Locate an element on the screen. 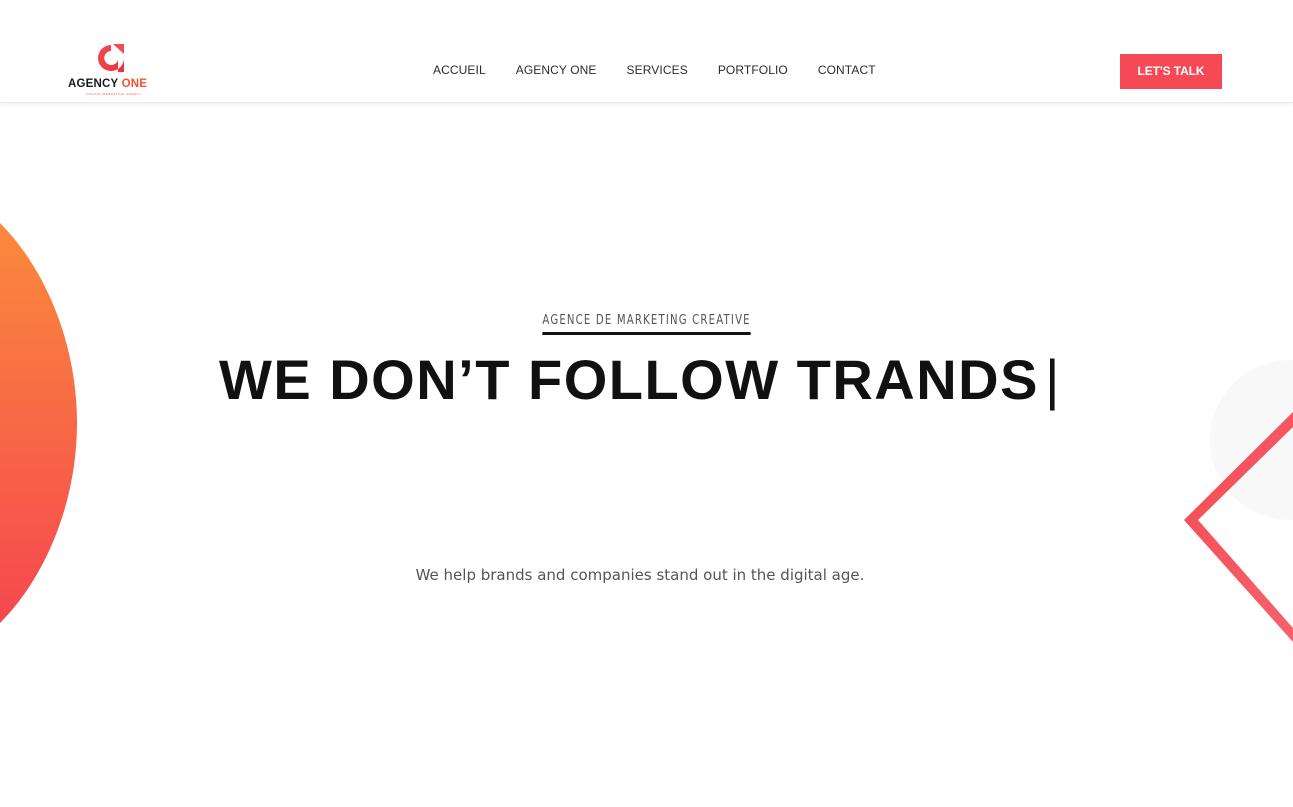 The height and width of the screenshot is (807, 1293). hero-headline: WE DON’T FOLLOW TRANDS | is located at coordinates (640, 380).